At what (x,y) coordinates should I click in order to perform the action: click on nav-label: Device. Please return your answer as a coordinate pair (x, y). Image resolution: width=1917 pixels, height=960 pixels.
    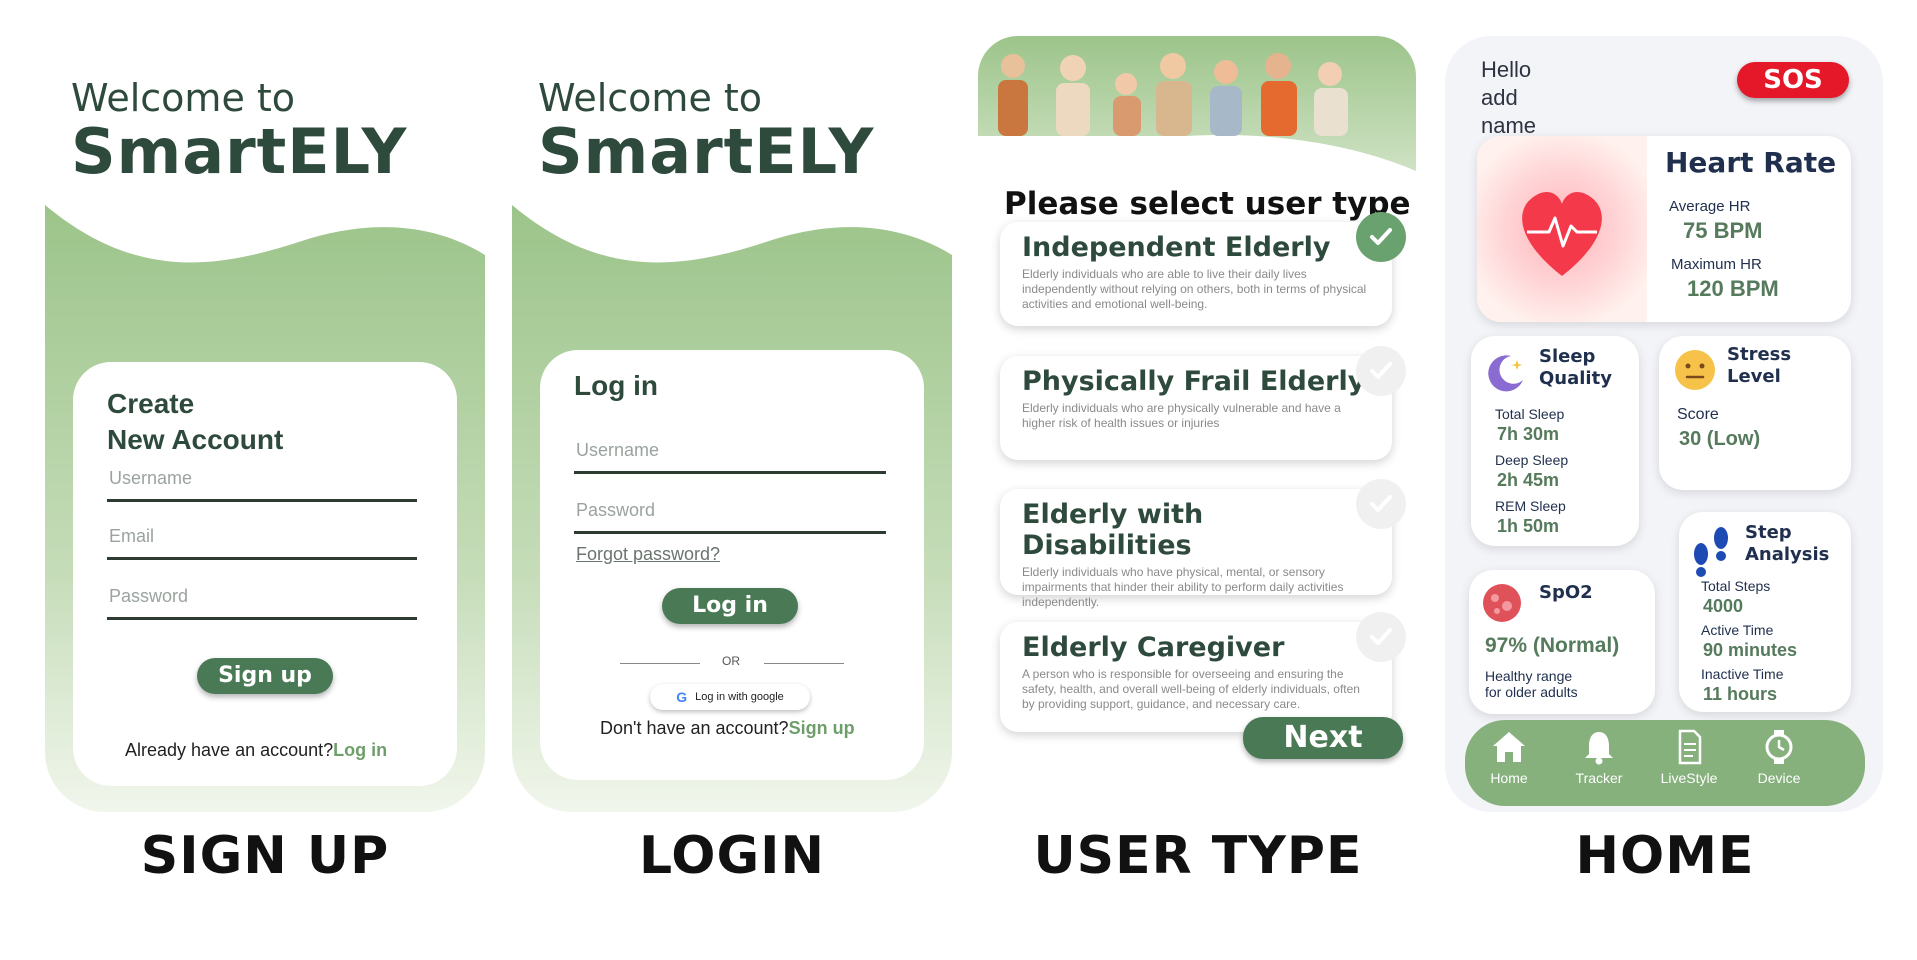
    Looking at the image, I should click on (1779, 778).